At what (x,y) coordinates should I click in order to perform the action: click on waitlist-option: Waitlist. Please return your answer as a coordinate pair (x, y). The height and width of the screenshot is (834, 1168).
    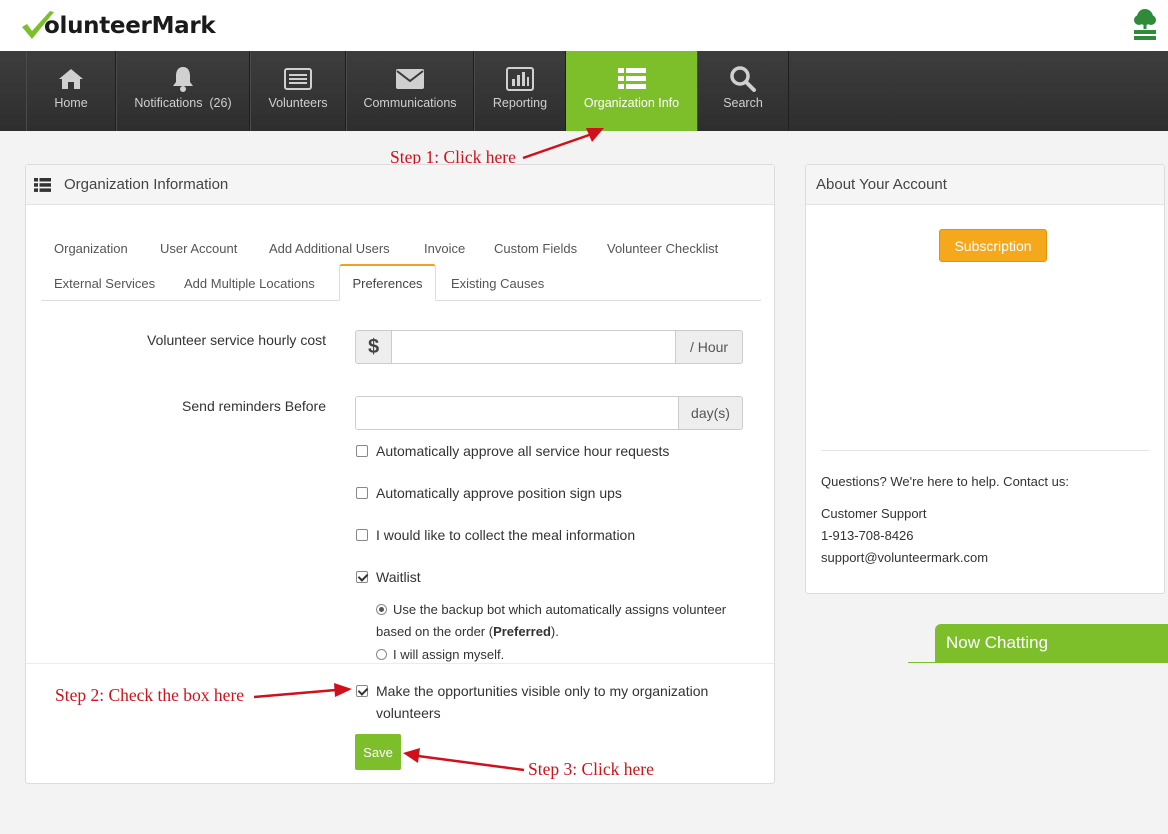
    Looking at the image, I should click on (388, 577).